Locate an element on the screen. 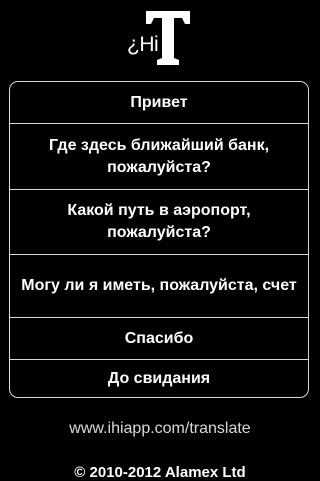 The height and width of the screenshot is (481, 320). phrase-item-hello: Привет is located at coordinates (159, 103).